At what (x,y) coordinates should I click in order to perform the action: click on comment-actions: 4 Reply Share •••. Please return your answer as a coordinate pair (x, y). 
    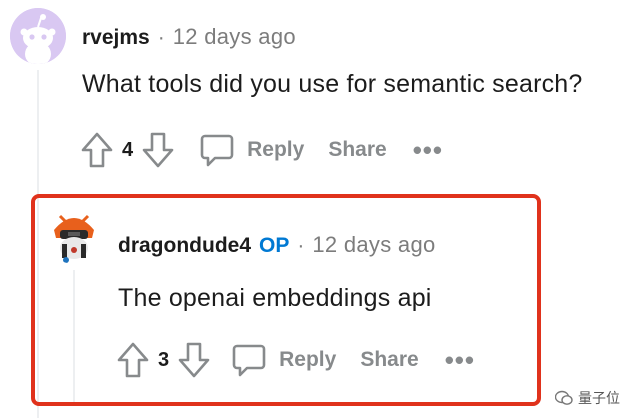
    Looking at the image, I should click on (261, 150).